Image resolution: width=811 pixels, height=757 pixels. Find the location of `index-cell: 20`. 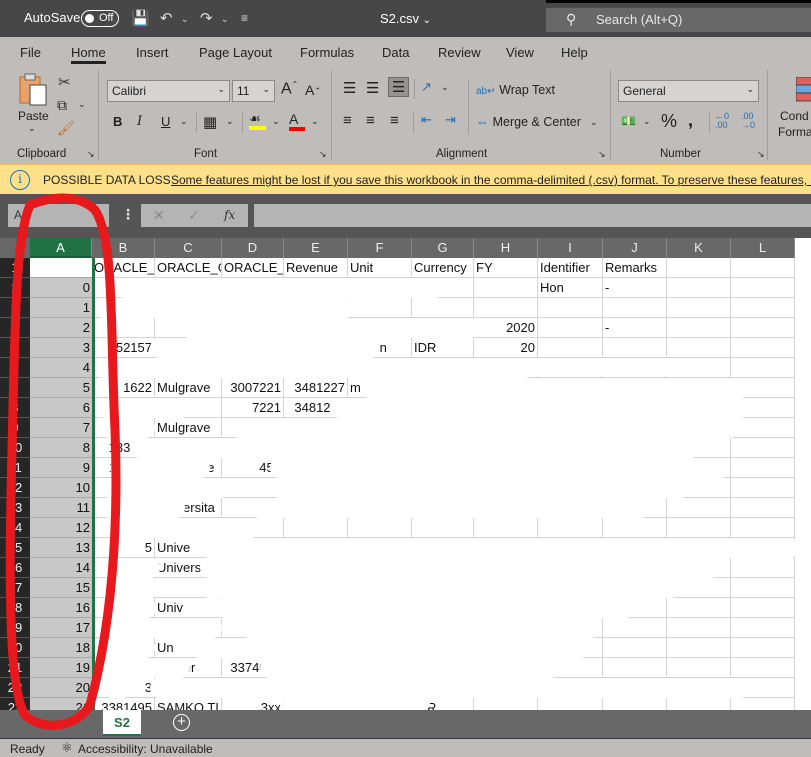

index-cell: 20 is located at coordinates (61, 688).